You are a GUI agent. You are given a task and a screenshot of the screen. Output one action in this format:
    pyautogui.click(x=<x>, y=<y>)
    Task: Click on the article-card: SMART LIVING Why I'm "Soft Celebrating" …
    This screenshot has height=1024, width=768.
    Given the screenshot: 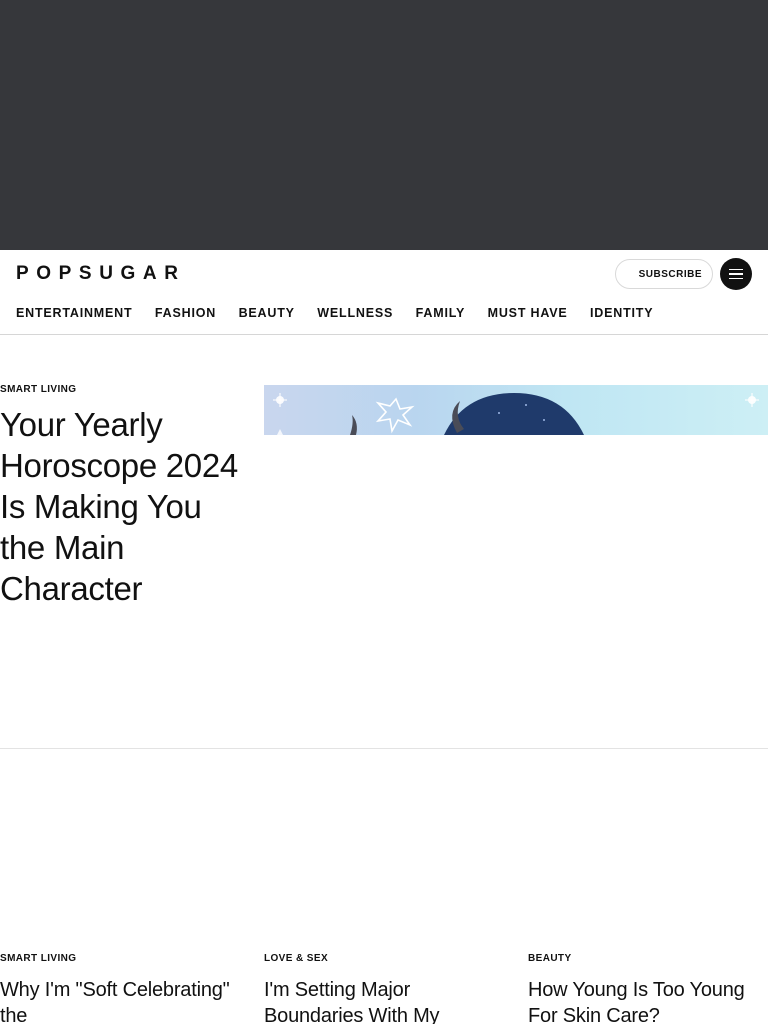 What is the action you would take?
    pyautogui.click(x=120, y=988)
    